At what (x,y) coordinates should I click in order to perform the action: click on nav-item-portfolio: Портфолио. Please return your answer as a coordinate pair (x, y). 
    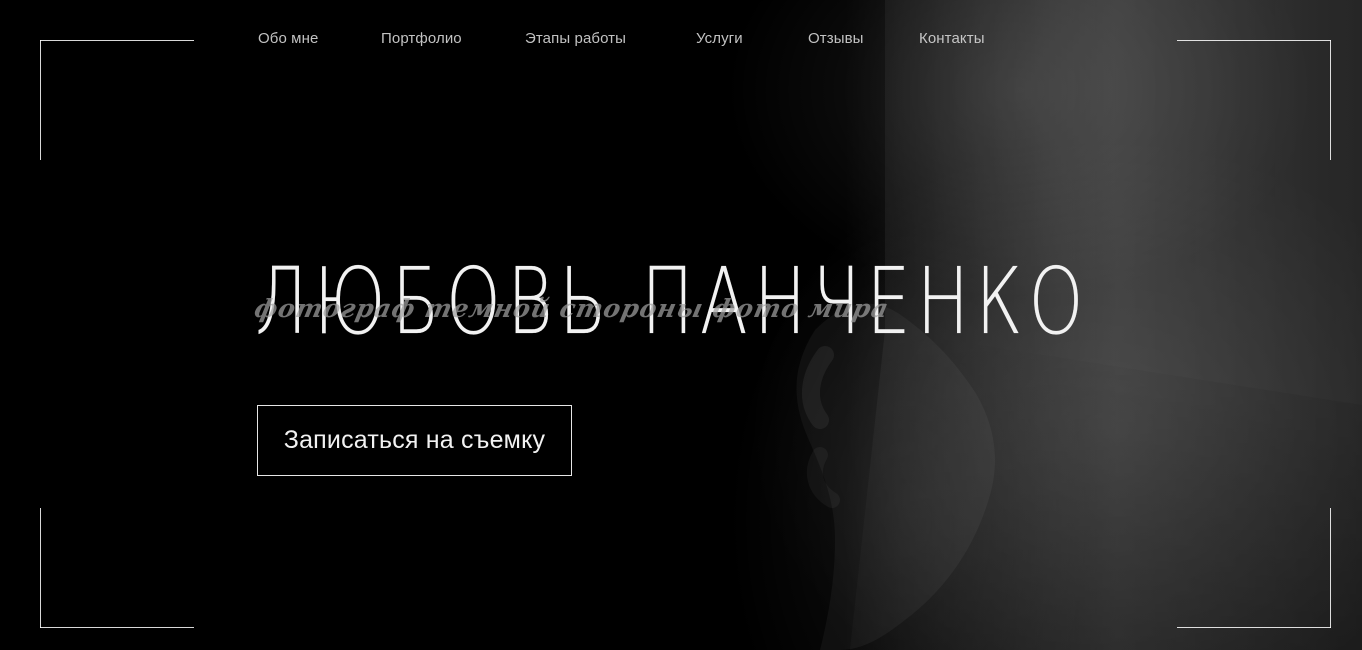
    Looking at the image, I should click on (421, 38).